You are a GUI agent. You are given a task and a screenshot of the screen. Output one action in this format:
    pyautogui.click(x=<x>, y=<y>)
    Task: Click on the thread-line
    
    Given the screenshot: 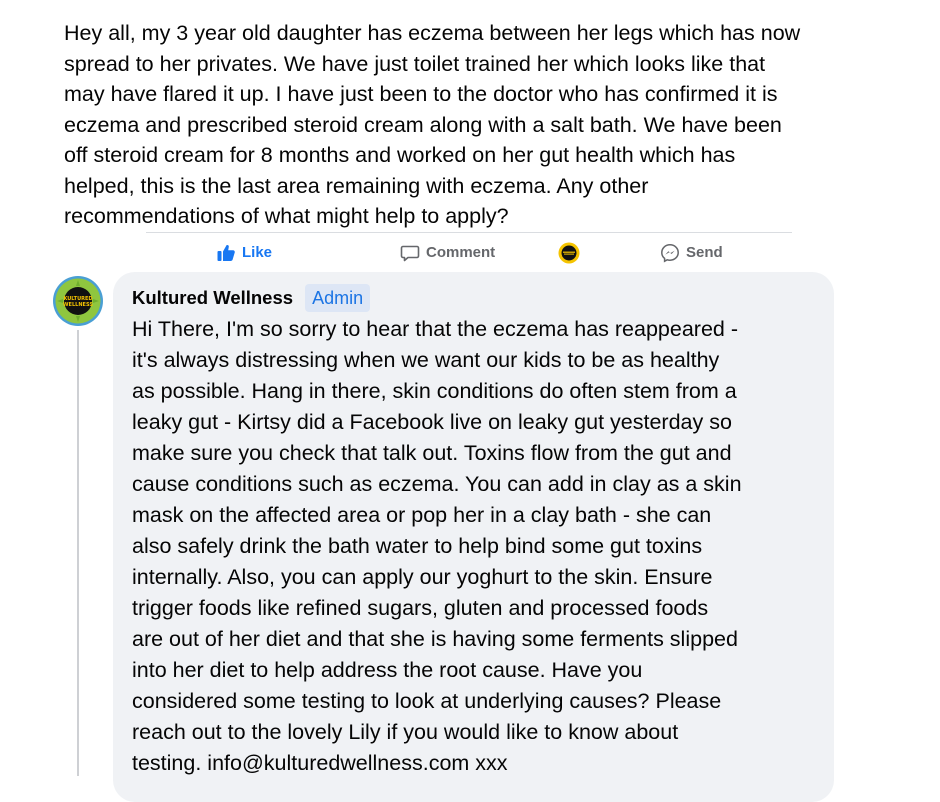 What is the action you would take?
    pyautogui.click(x=78, y=553)
    